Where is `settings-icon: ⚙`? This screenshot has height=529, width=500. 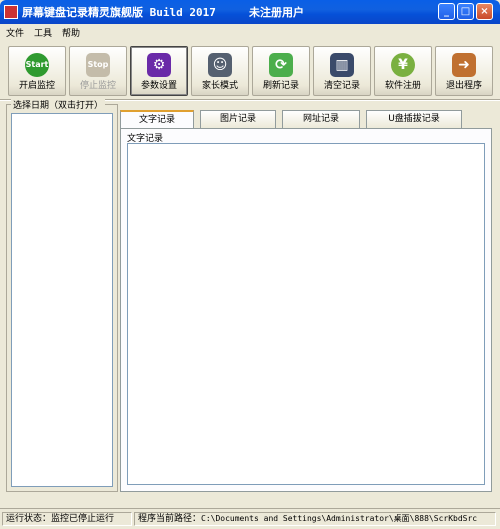
settings-icon: ⚙ is located at coordinates (159, 65).